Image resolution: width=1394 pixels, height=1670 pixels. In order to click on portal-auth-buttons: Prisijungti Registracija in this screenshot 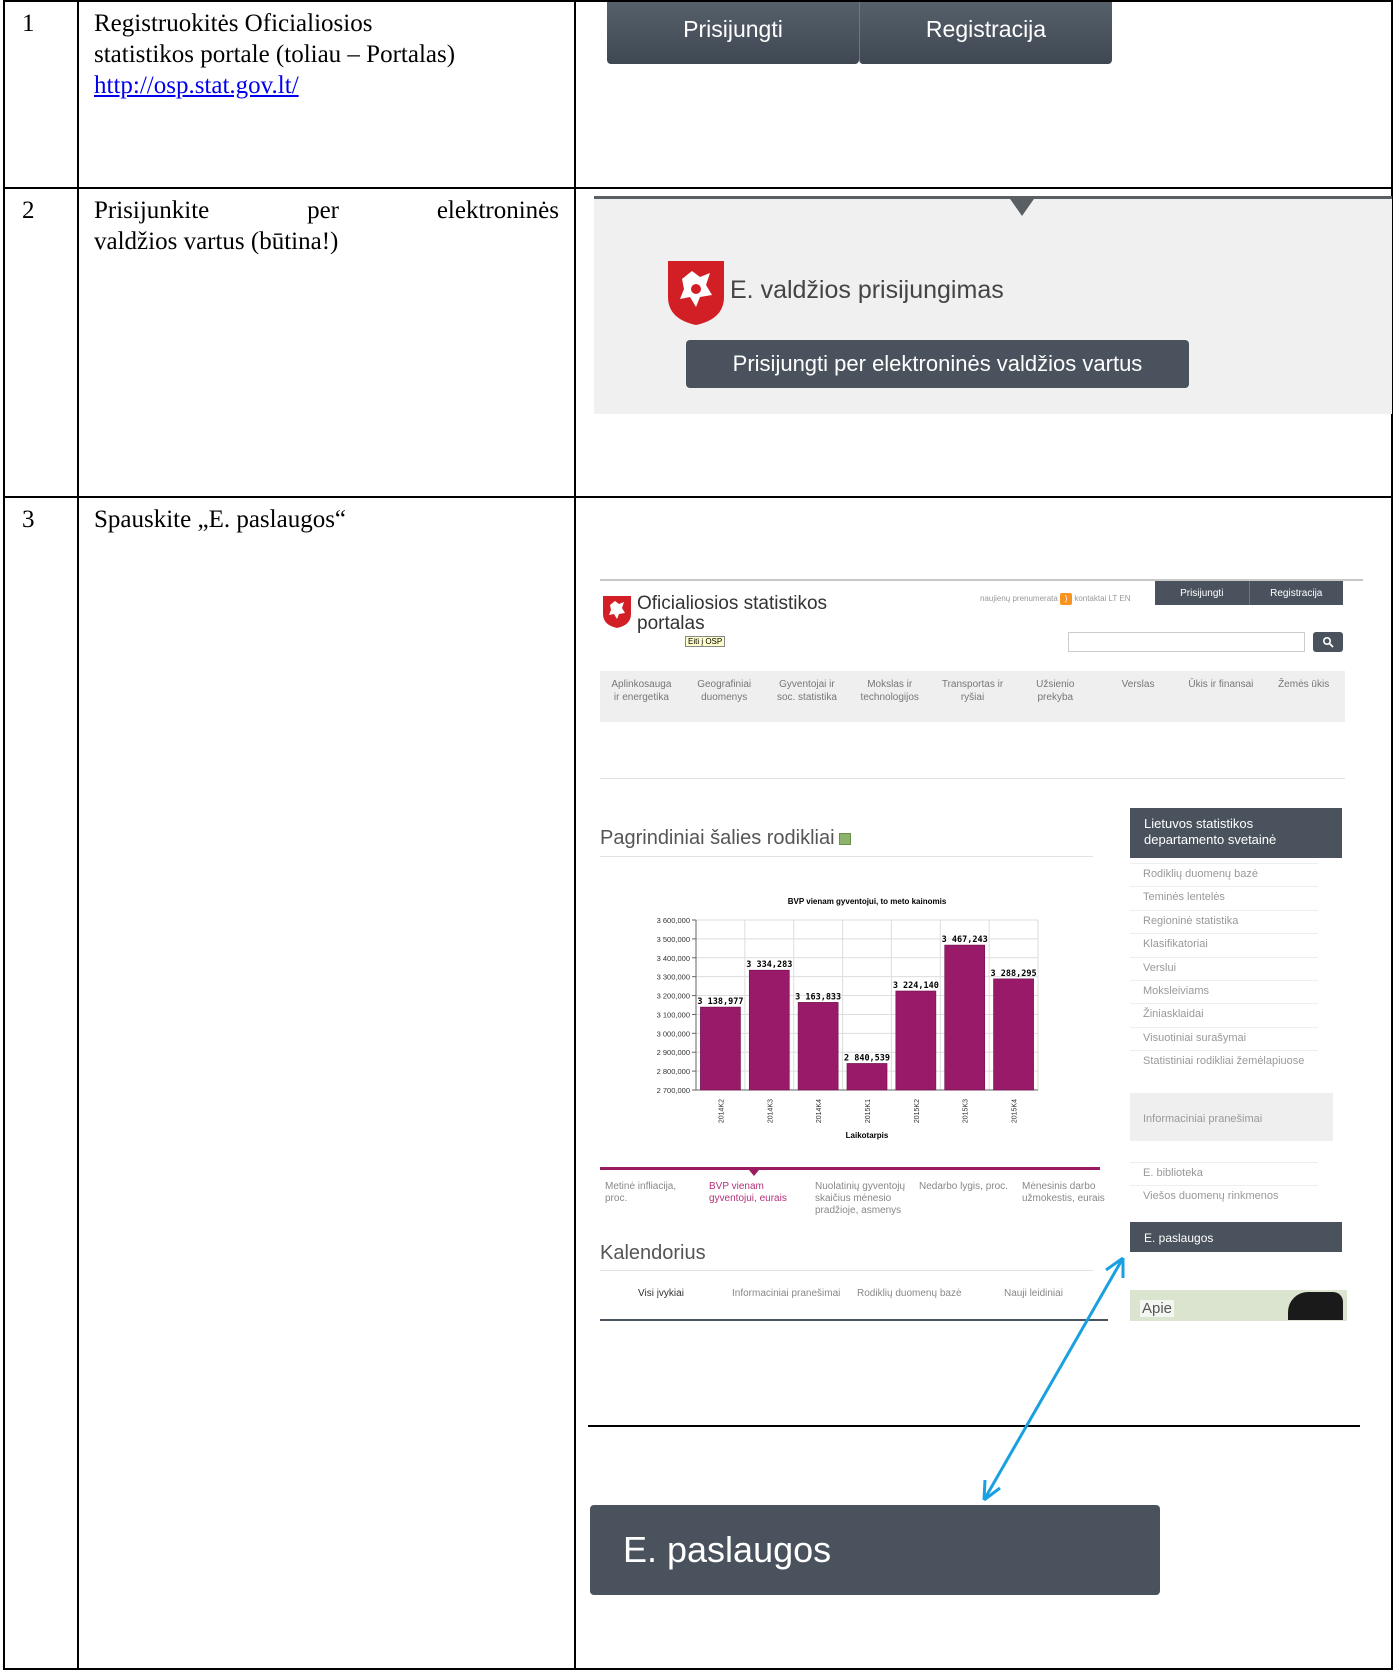, I will do `click(1249, 593)`.